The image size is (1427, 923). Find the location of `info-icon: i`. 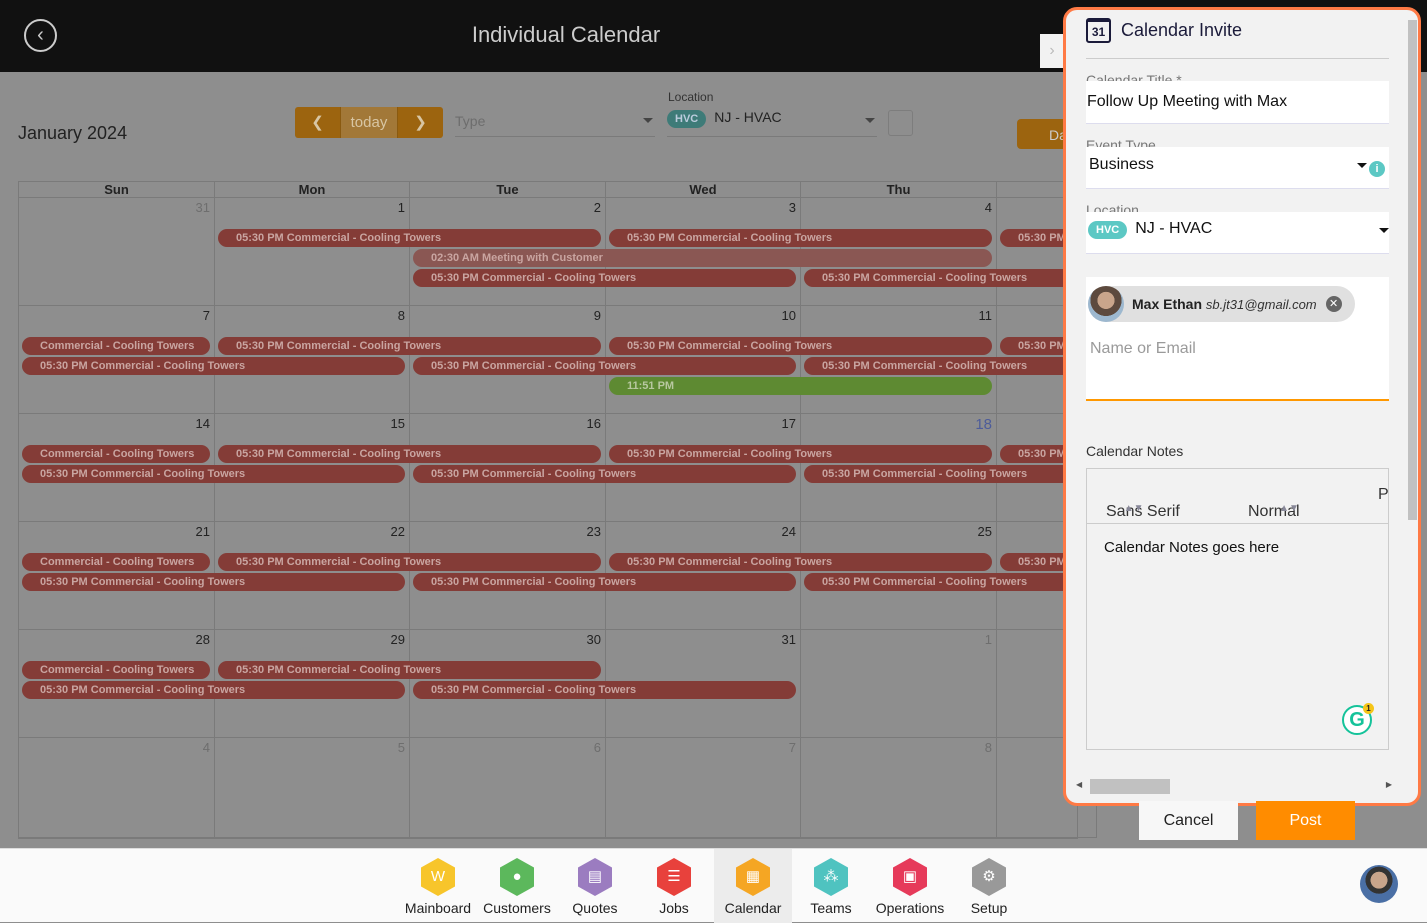

info-icon: i is located at coordinates (1377, 169).